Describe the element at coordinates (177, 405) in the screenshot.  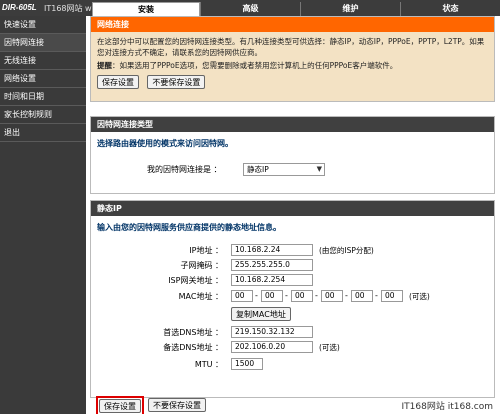
I see `dont-save-button-bottom: 不要保存设置` at that location.